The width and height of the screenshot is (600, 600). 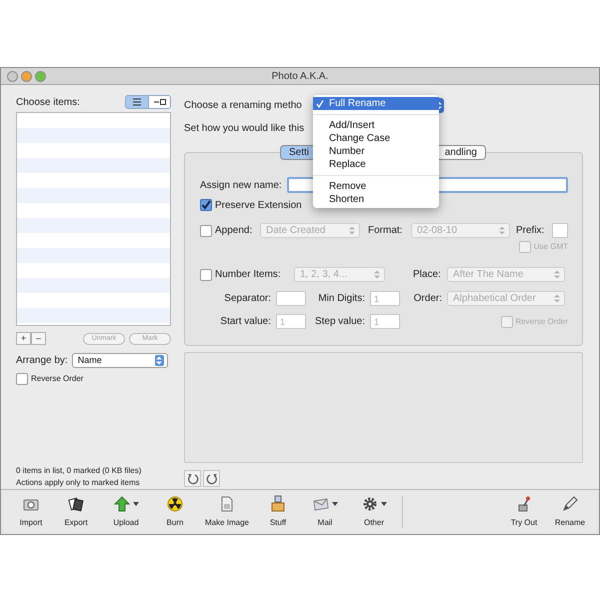 What do you see at coordinates (48, 103) in the screenshot?
I see `section-label: Choose items:` at bounding box center [48, 103].